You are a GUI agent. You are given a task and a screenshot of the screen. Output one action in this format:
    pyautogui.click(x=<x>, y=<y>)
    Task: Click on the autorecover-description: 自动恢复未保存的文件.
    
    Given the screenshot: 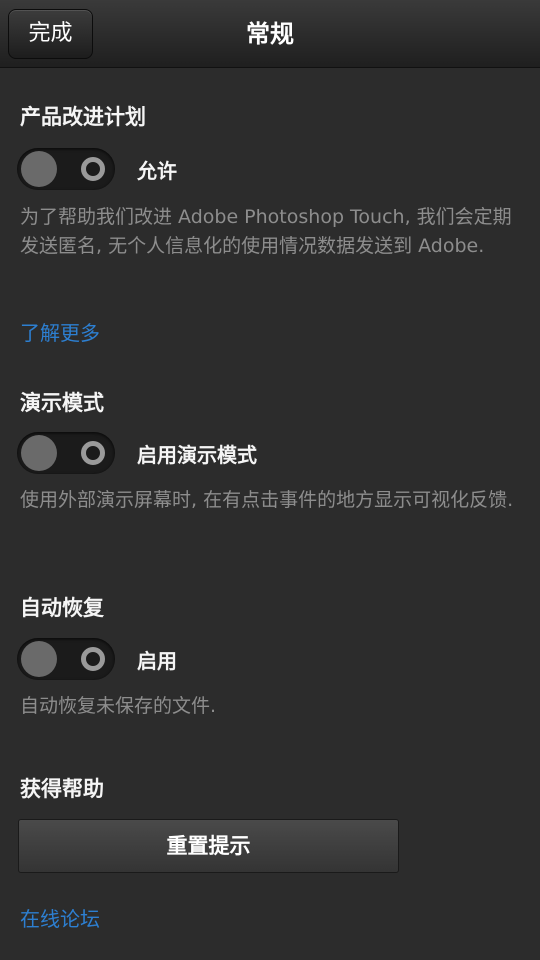 What is the action you would take?
    pyautogui.click(x=118, y=706)
    